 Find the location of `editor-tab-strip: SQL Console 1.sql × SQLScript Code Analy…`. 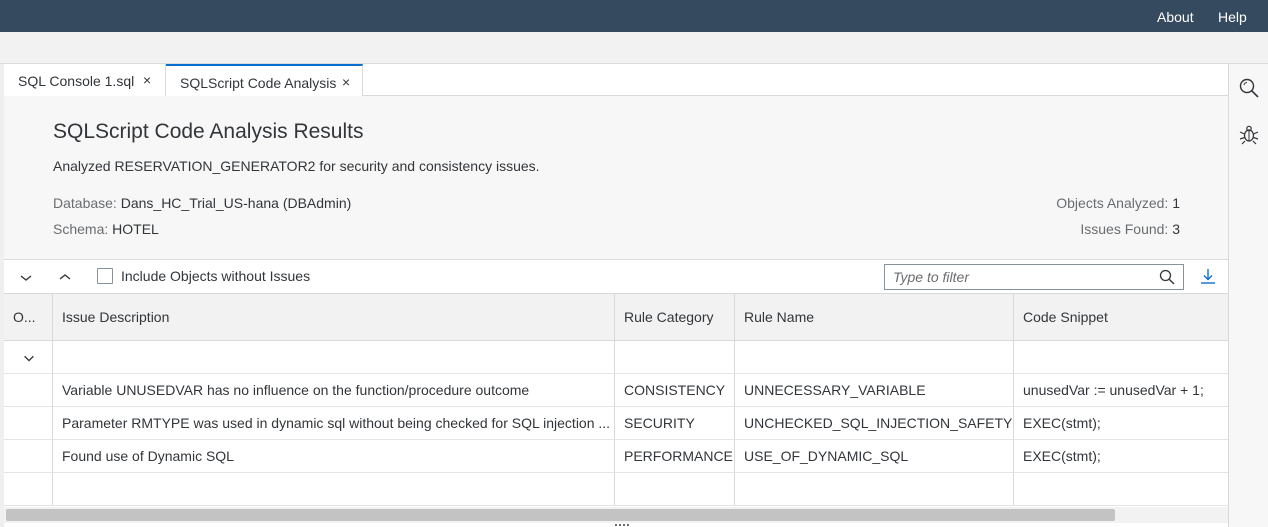

editor-tab-strip: SQL Console 1.sql × SQLScript Code Analy… is located at coordinates (616, 80).